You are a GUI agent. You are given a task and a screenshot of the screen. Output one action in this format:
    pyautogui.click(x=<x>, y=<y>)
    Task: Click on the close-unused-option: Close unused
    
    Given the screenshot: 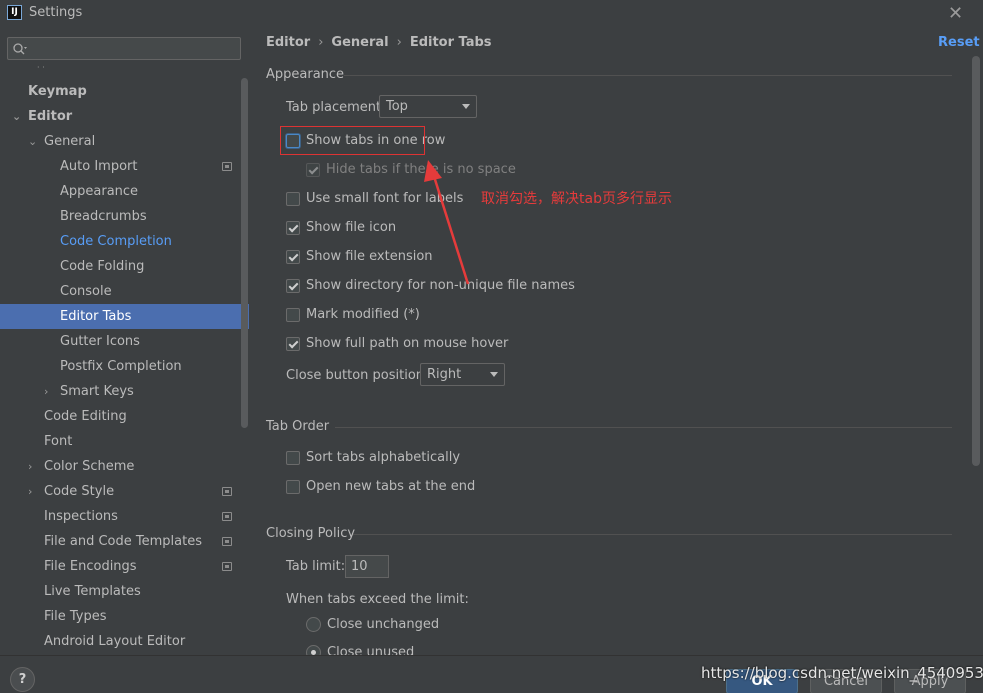 What is the action you would take?
    pyautogui.click(x=386, y=649)
    